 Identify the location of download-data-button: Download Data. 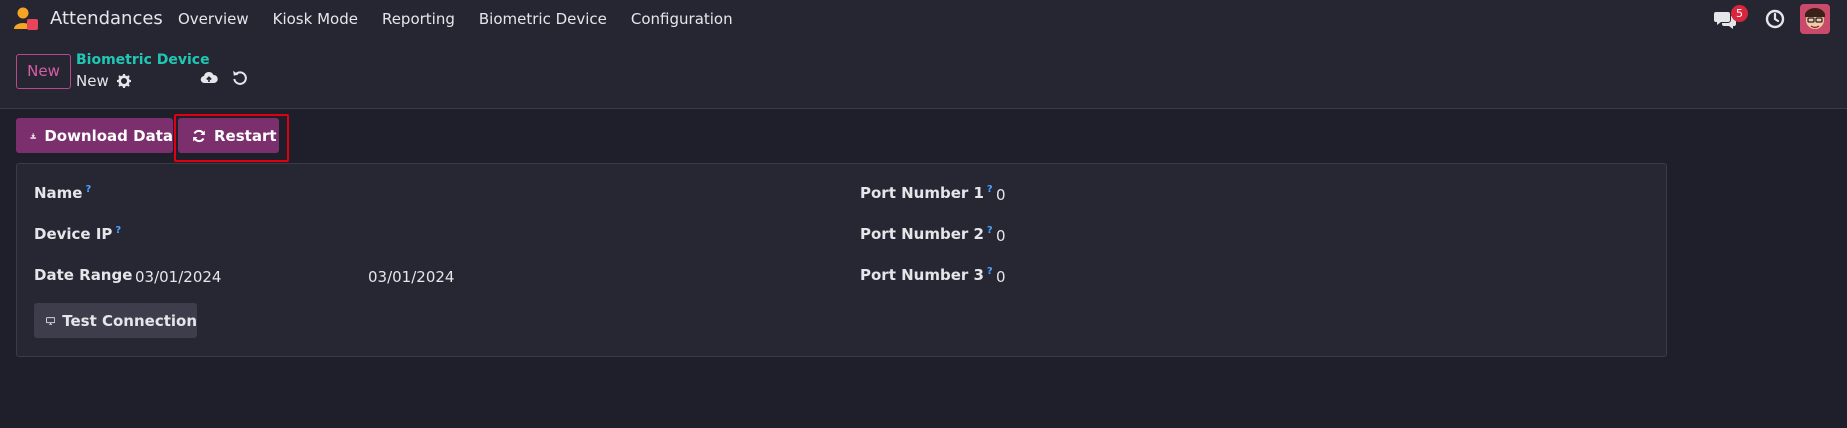
(94, 135).